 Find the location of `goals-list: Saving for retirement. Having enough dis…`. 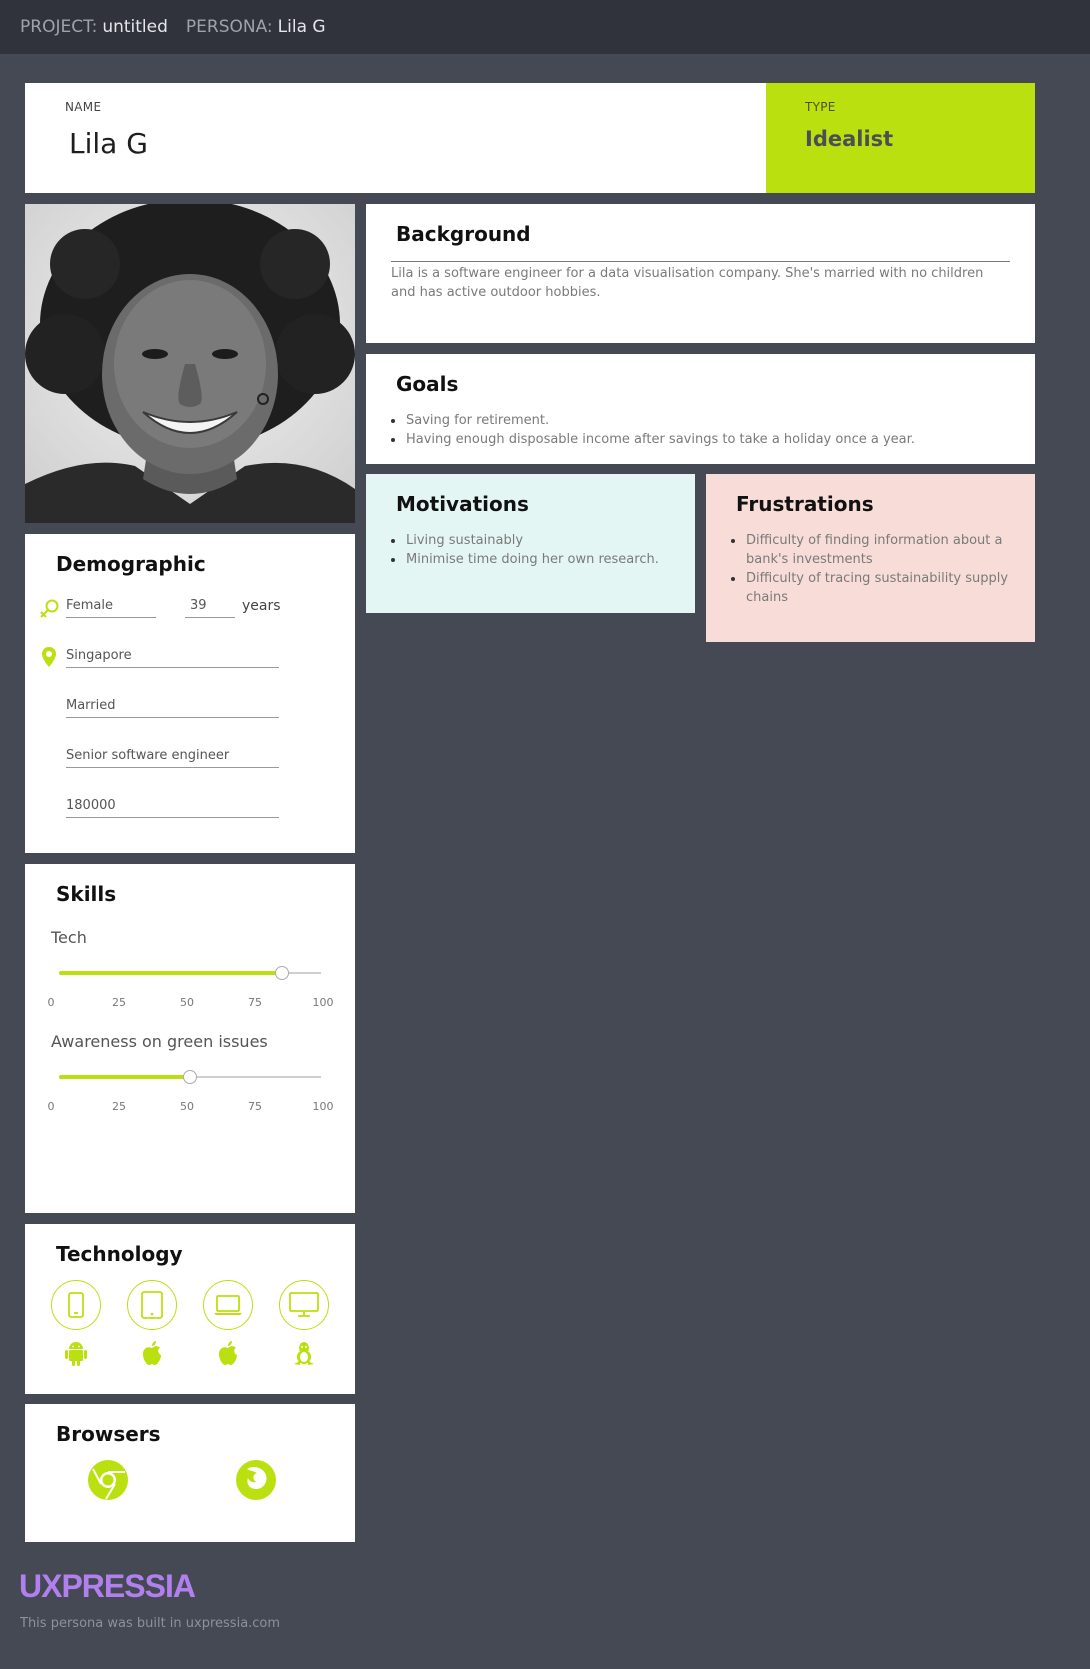

goals-list: Saving for retirement. Having enough dis… is located at coordinates (696, 430).